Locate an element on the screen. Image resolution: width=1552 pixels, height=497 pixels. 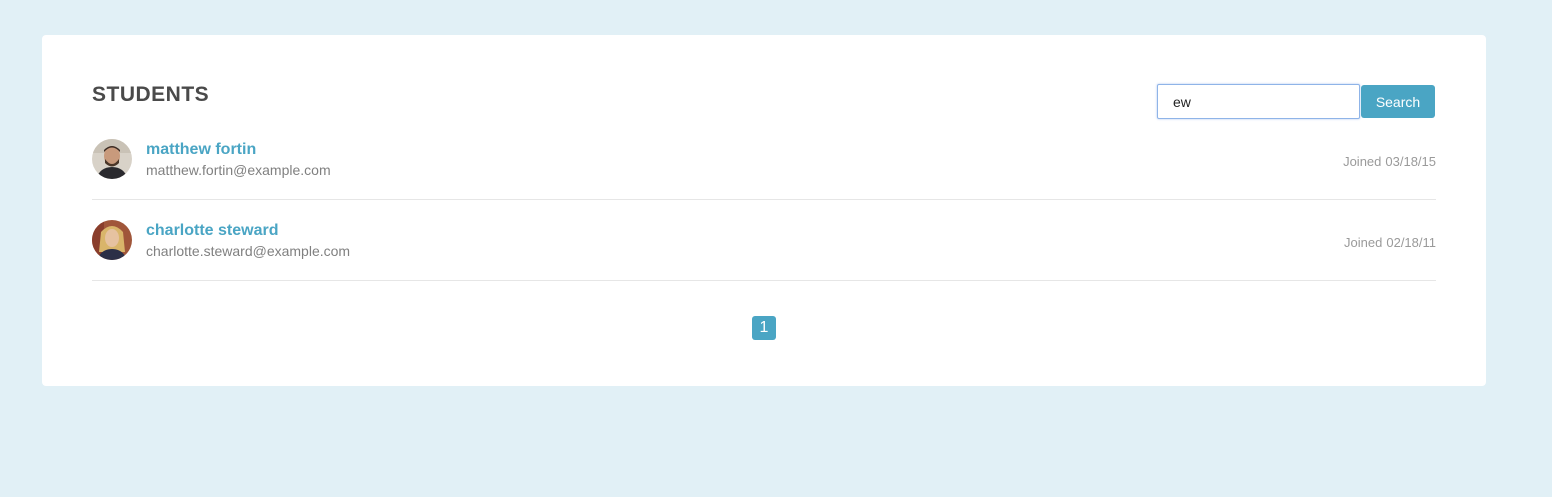
joined-date: Joined 03/18/15 is located at coordinates (1389, 161).